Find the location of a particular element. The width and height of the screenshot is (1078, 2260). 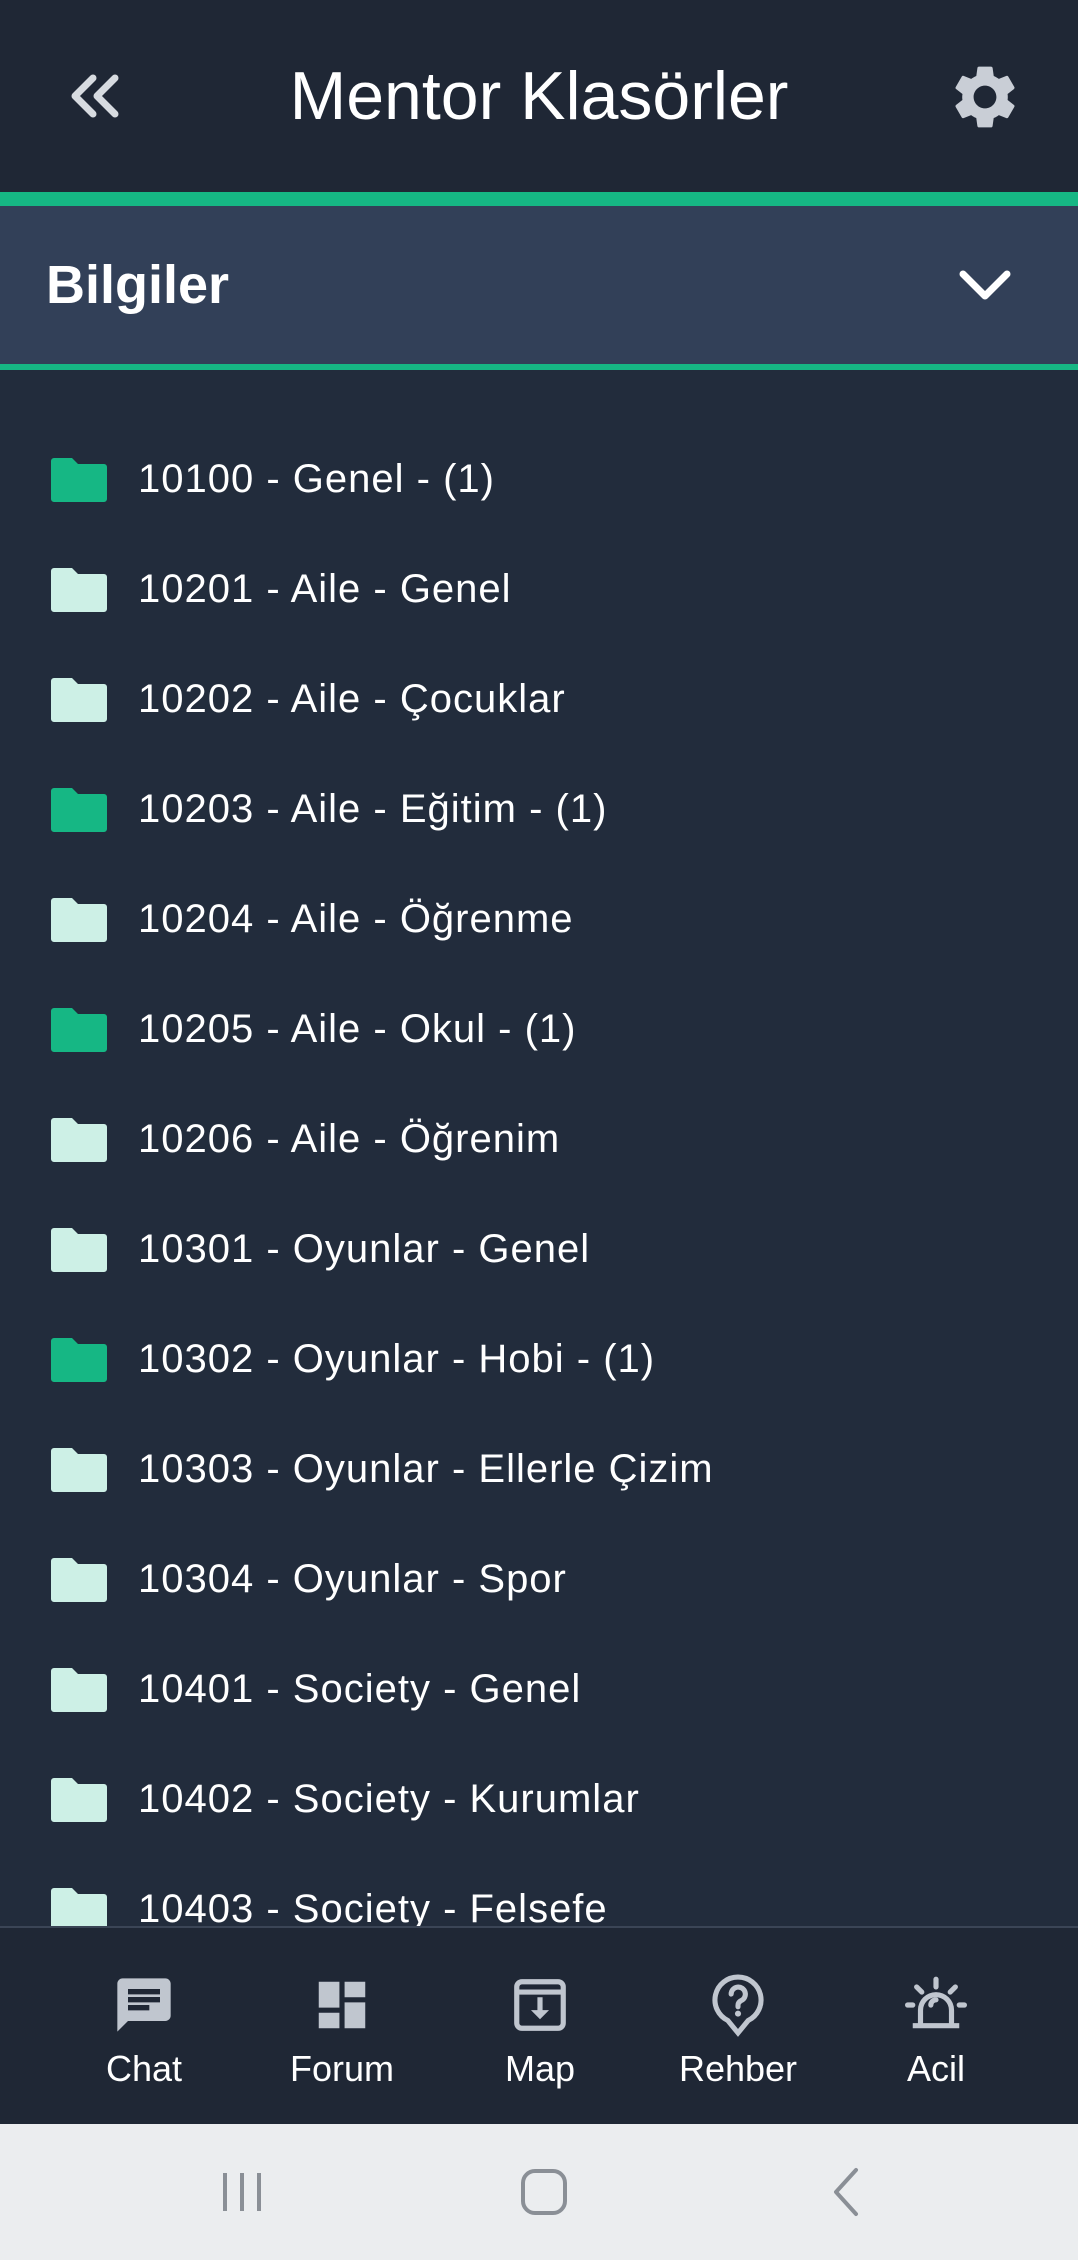

folder-label: 10203 - Aile - Eğitim - (1) is located at coordinates (373, 808).